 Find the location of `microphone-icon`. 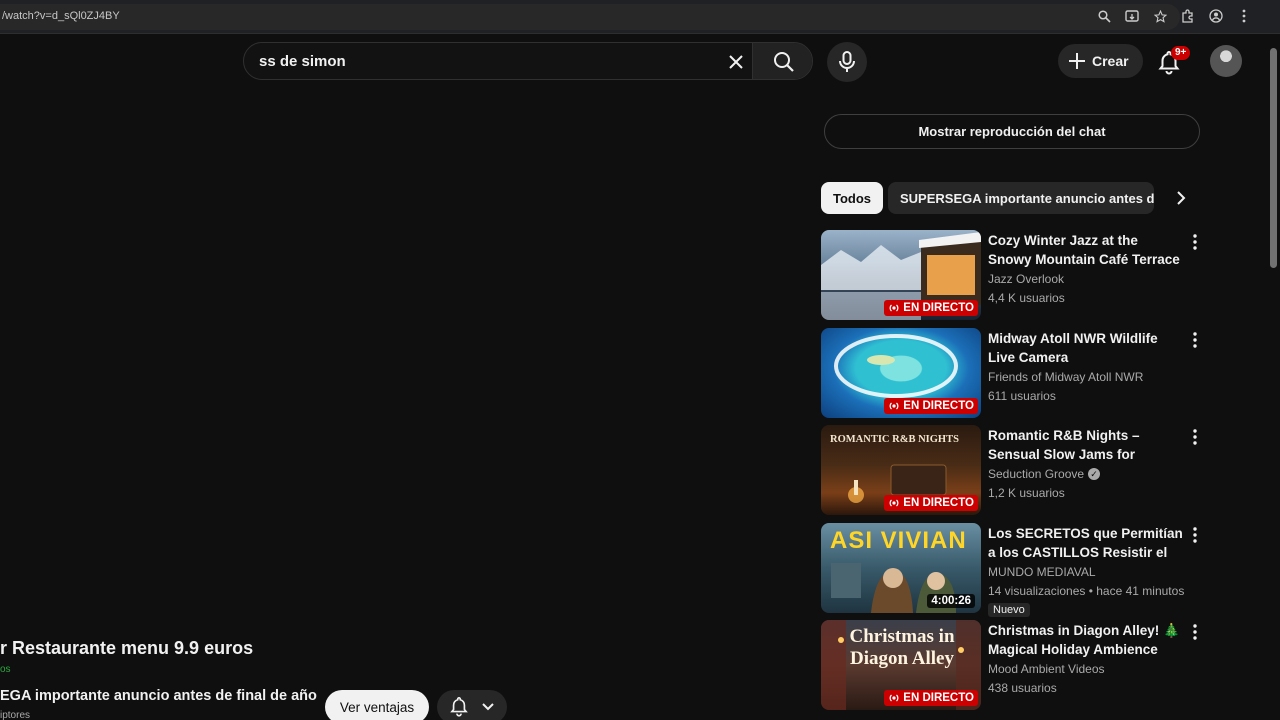

microphone-icon is located at coordinates (847, 61).